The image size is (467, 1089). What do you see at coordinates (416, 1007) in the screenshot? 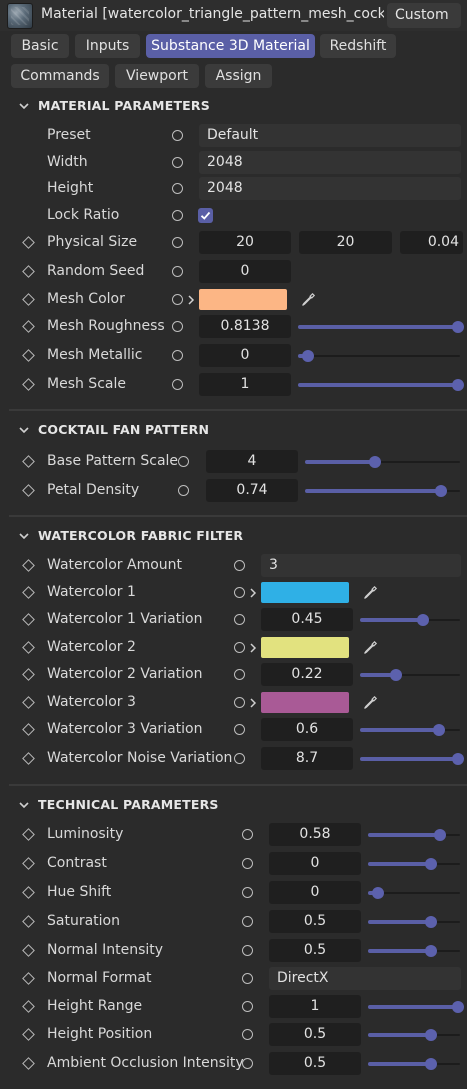
I see `height-range-slider` at bounding box center [416, 1007].